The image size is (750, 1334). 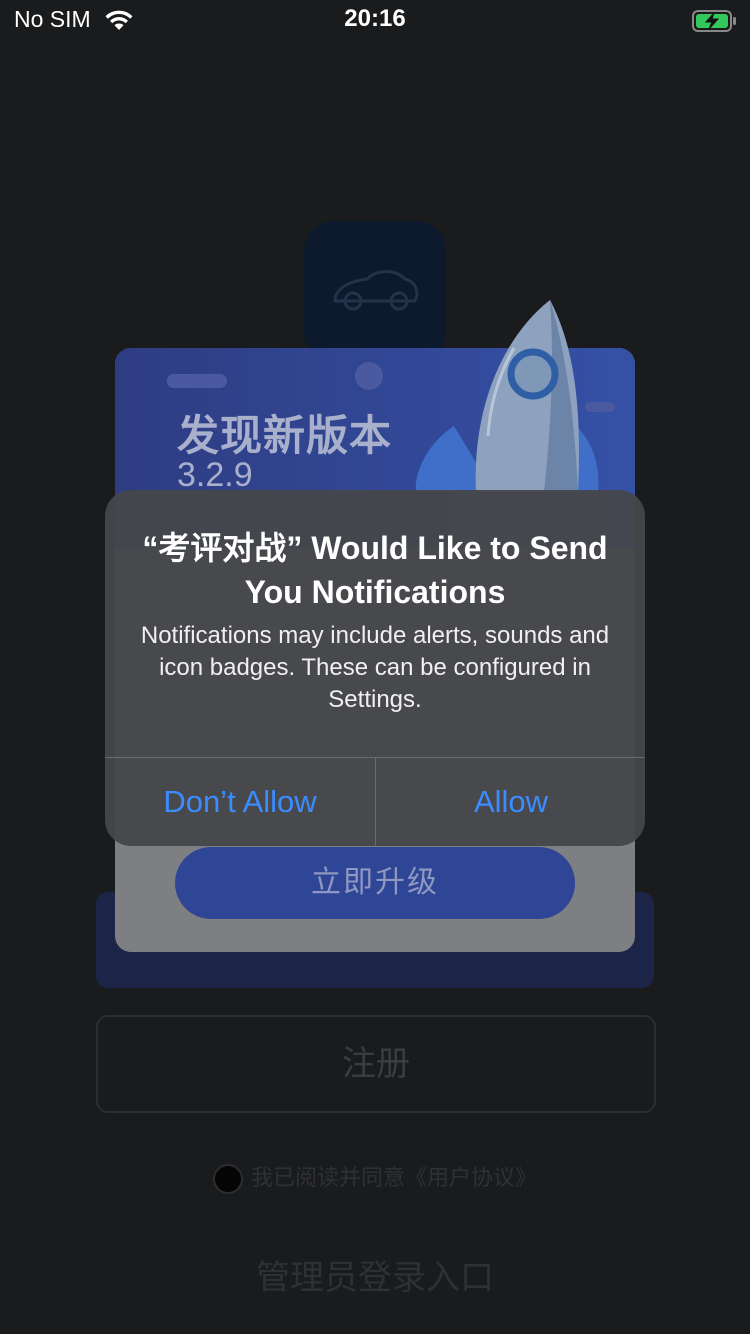 What do you see at coordinates (510, 802) in the screenshot?
I see `allow-button: Allow` at bounding box center [510, 802].